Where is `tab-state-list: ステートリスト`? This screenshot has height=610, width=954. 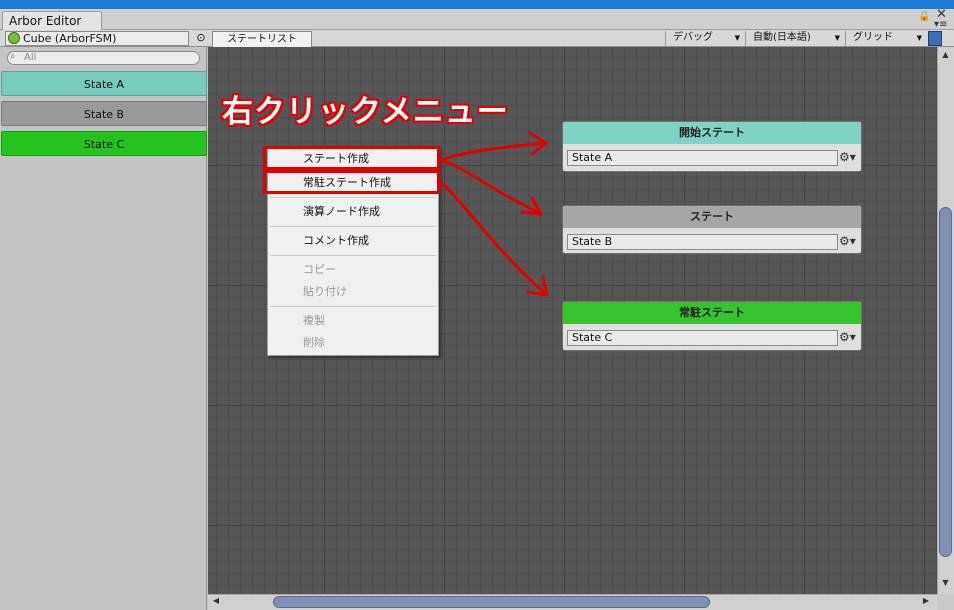
tab-state-list: ステートリスト is located at coordinates (262, 39).